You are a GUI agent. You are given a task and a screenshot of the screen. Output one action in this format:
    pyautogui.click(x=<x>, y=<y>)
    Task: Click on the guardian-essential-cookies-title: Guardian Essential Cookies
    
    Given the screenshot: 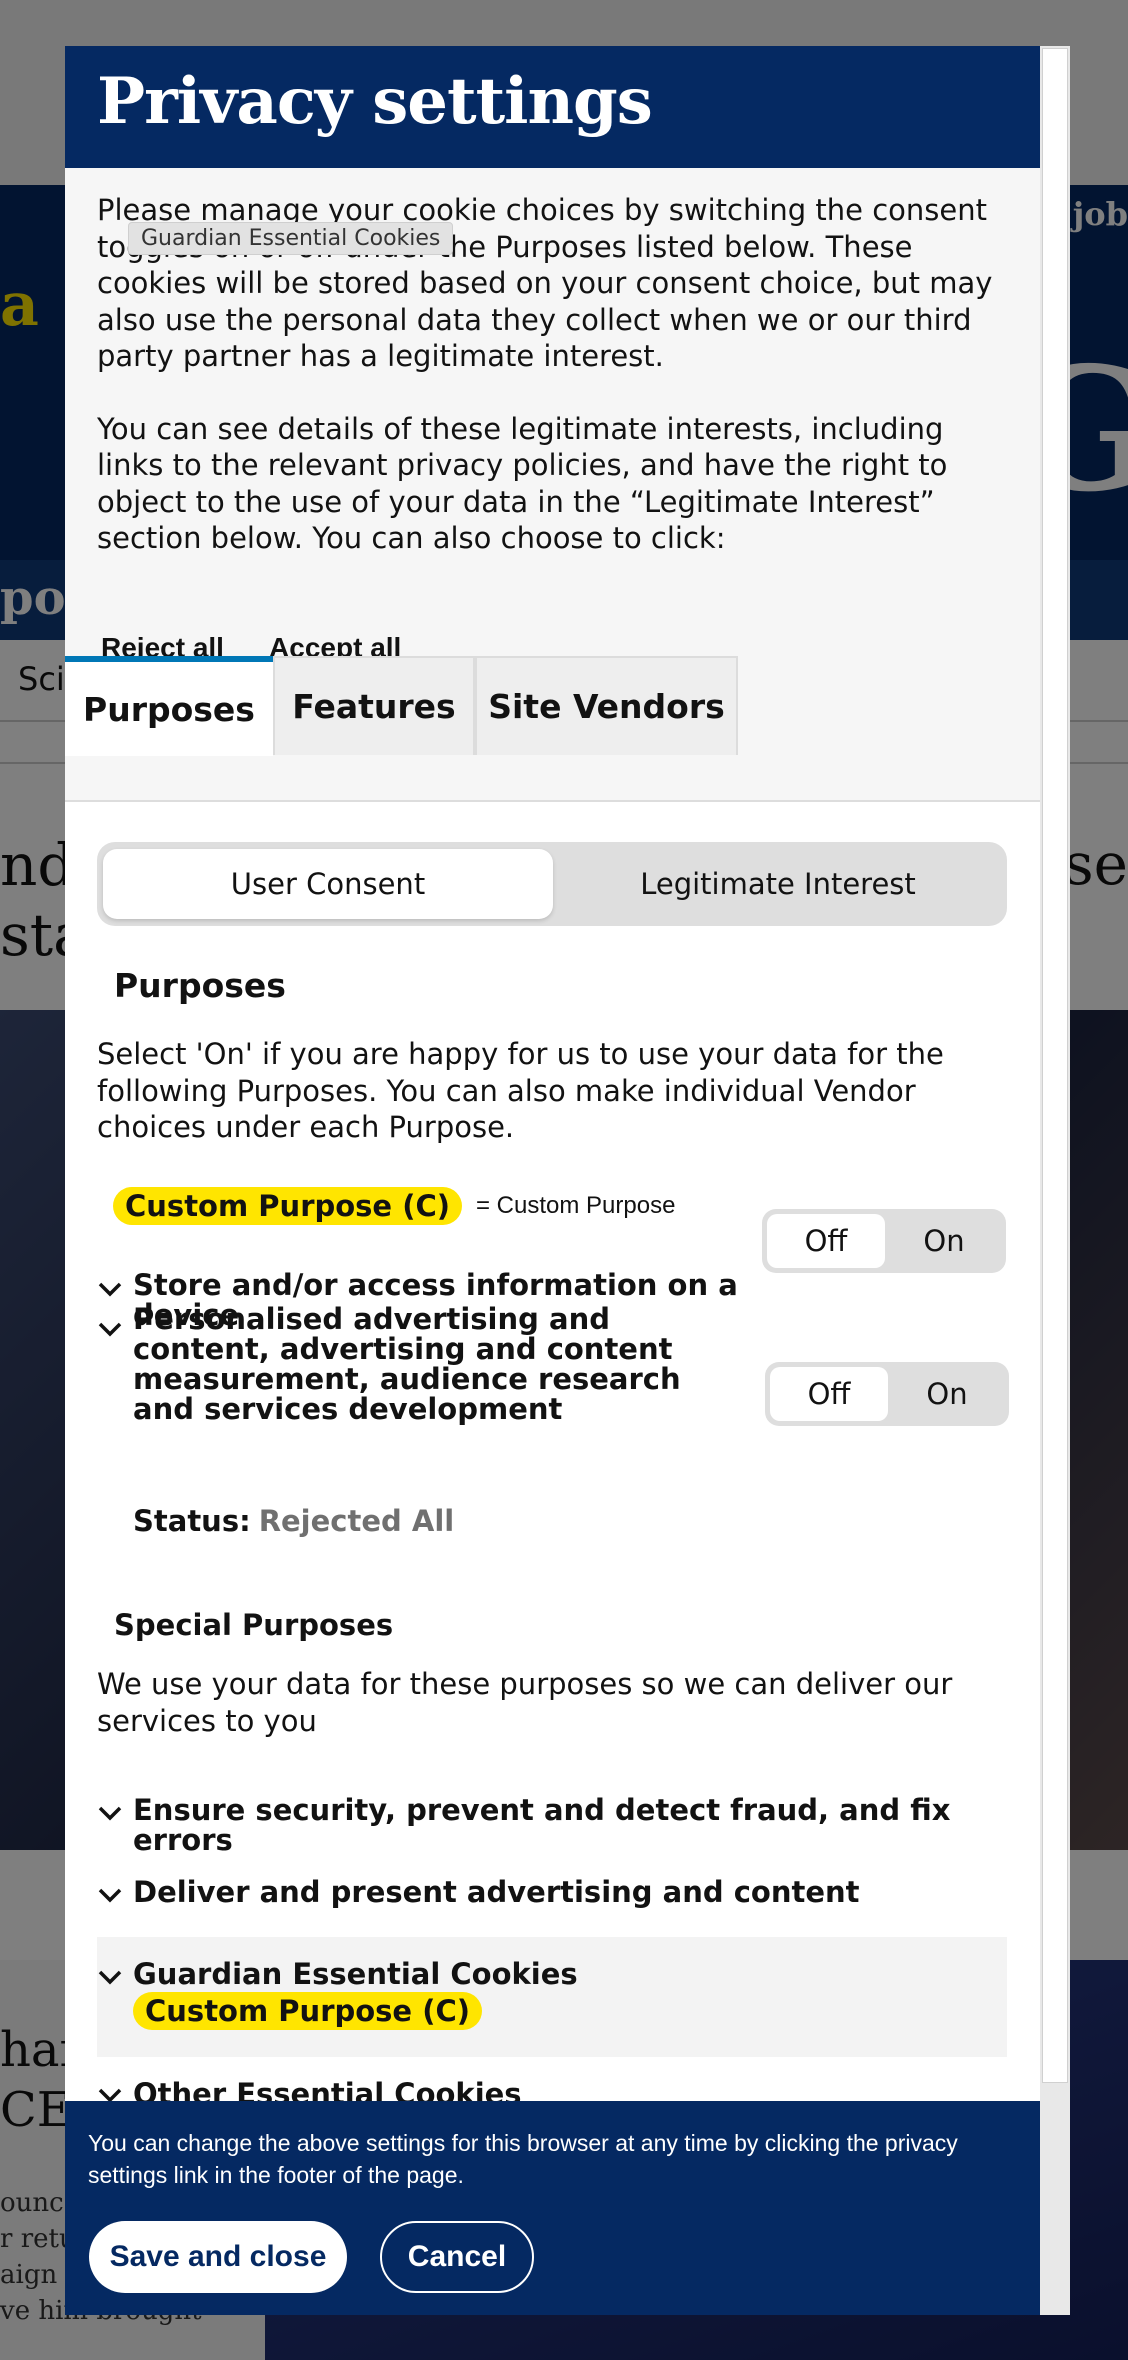 What is the action you would take?
    pyautogui.click(x=568, y=1974)
    